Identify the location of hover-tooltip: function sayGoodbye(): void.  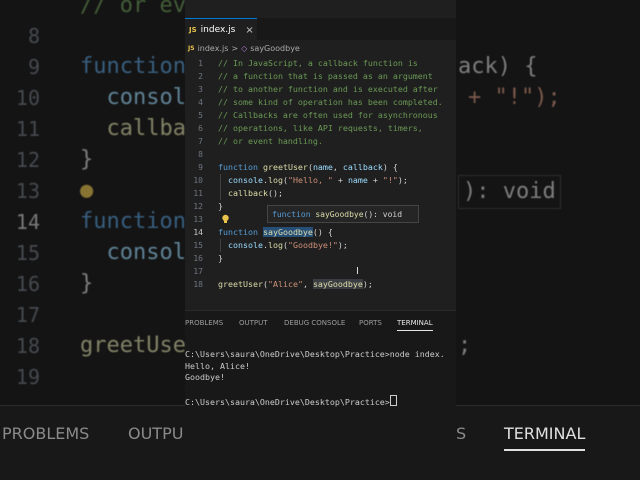
(343, 214).